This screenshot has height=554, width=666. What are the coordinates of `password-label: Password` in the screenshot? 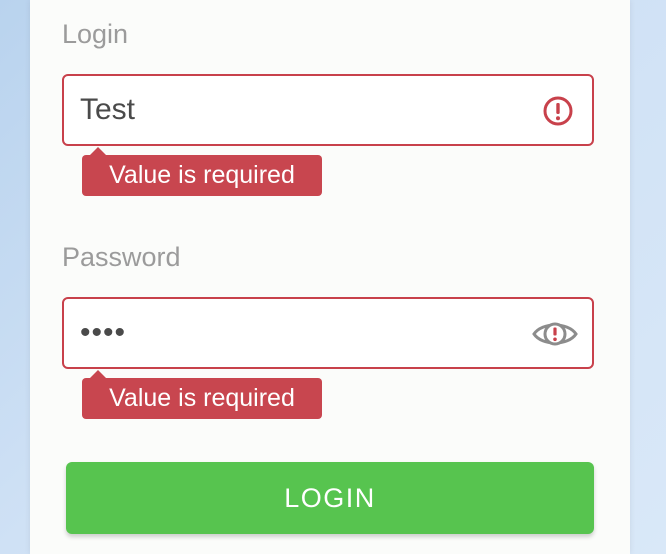 It's located at (121, 257).